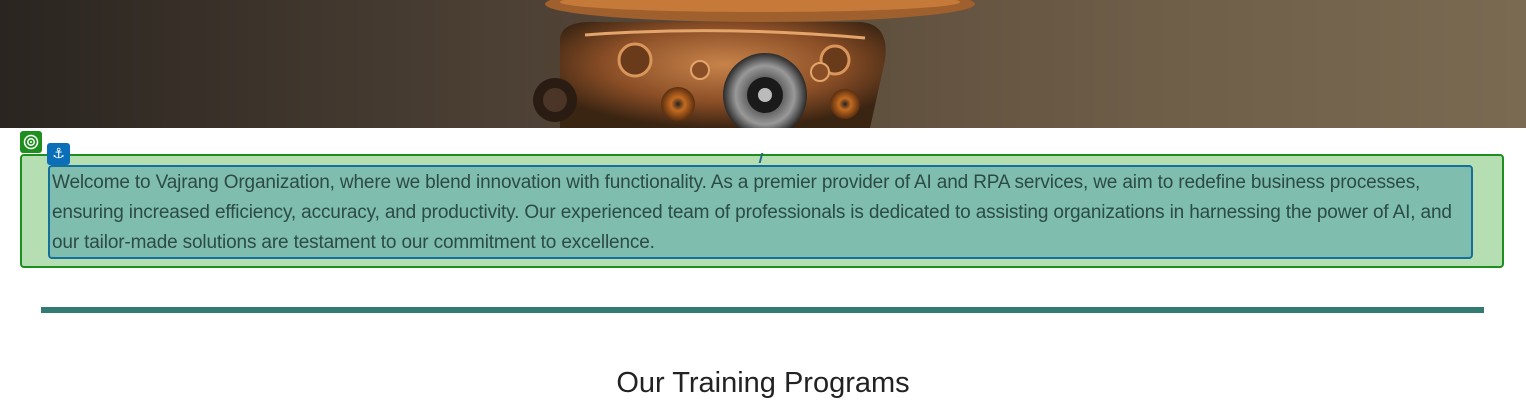 The image size is (1526, 406). What do you see at coordinates (58, 154) in the screenshot?
I see `anchor-icon: ⚓` at bounding box center [58, 154].